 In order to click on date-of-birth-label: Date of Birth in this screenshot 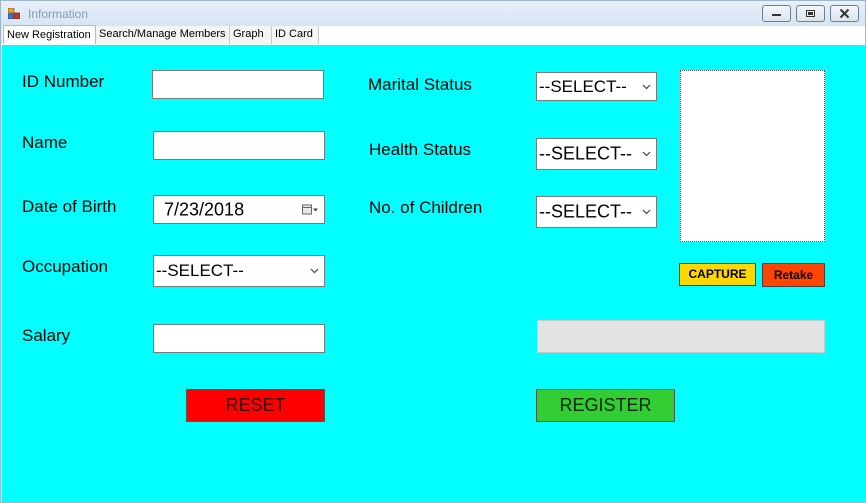, I will do `click(69, 206)`.